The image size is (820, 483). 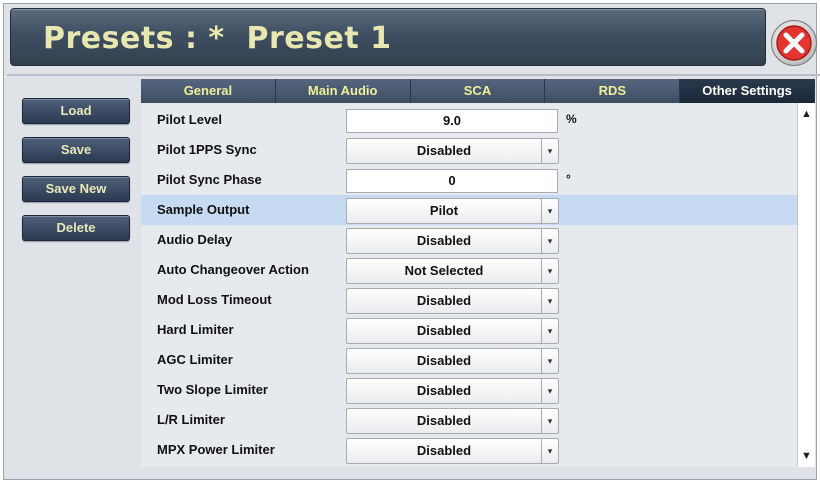 What do you see at coordinates (195, 329) in the screenshot?
I see `row-label: Hard Limiter` at bounding box center [195, 329].